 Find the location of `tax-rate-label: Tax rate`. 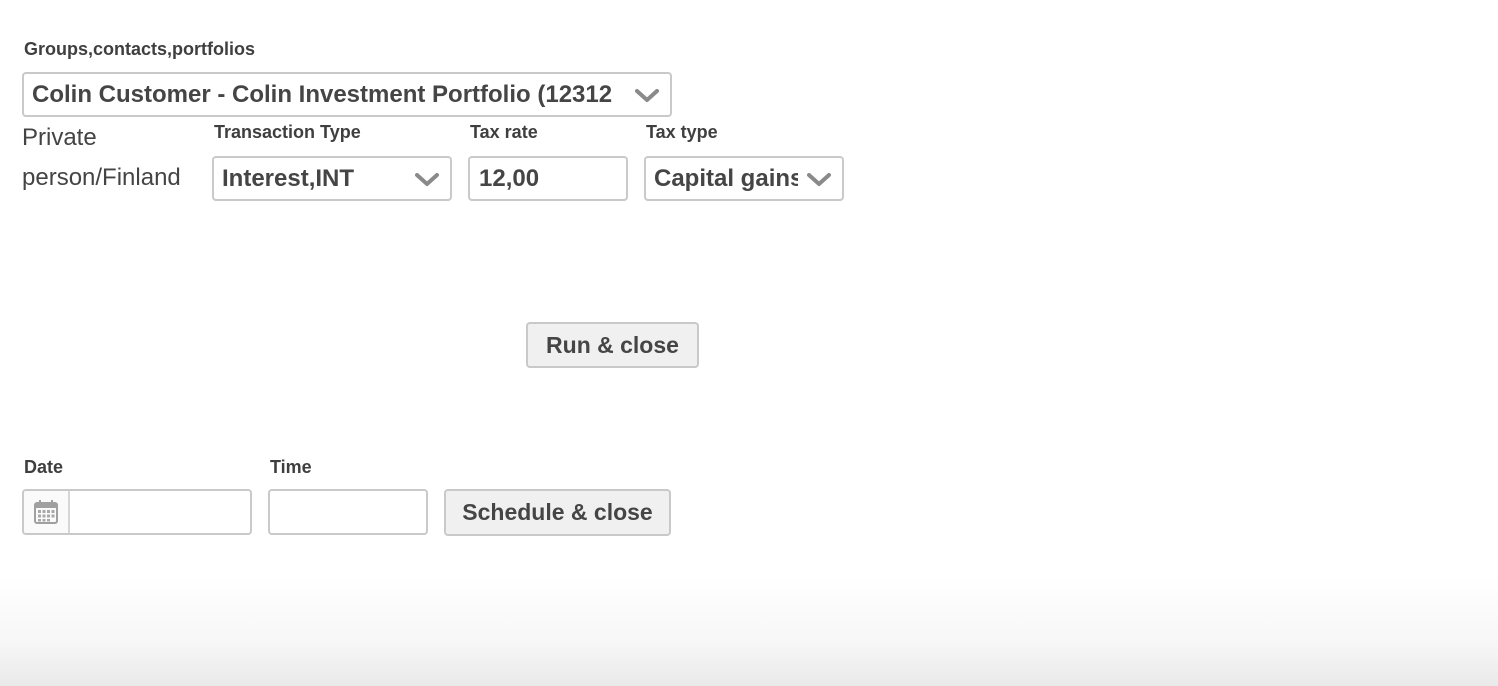

tax-rate-label: Tax rate is located at coordinates (504, 132).